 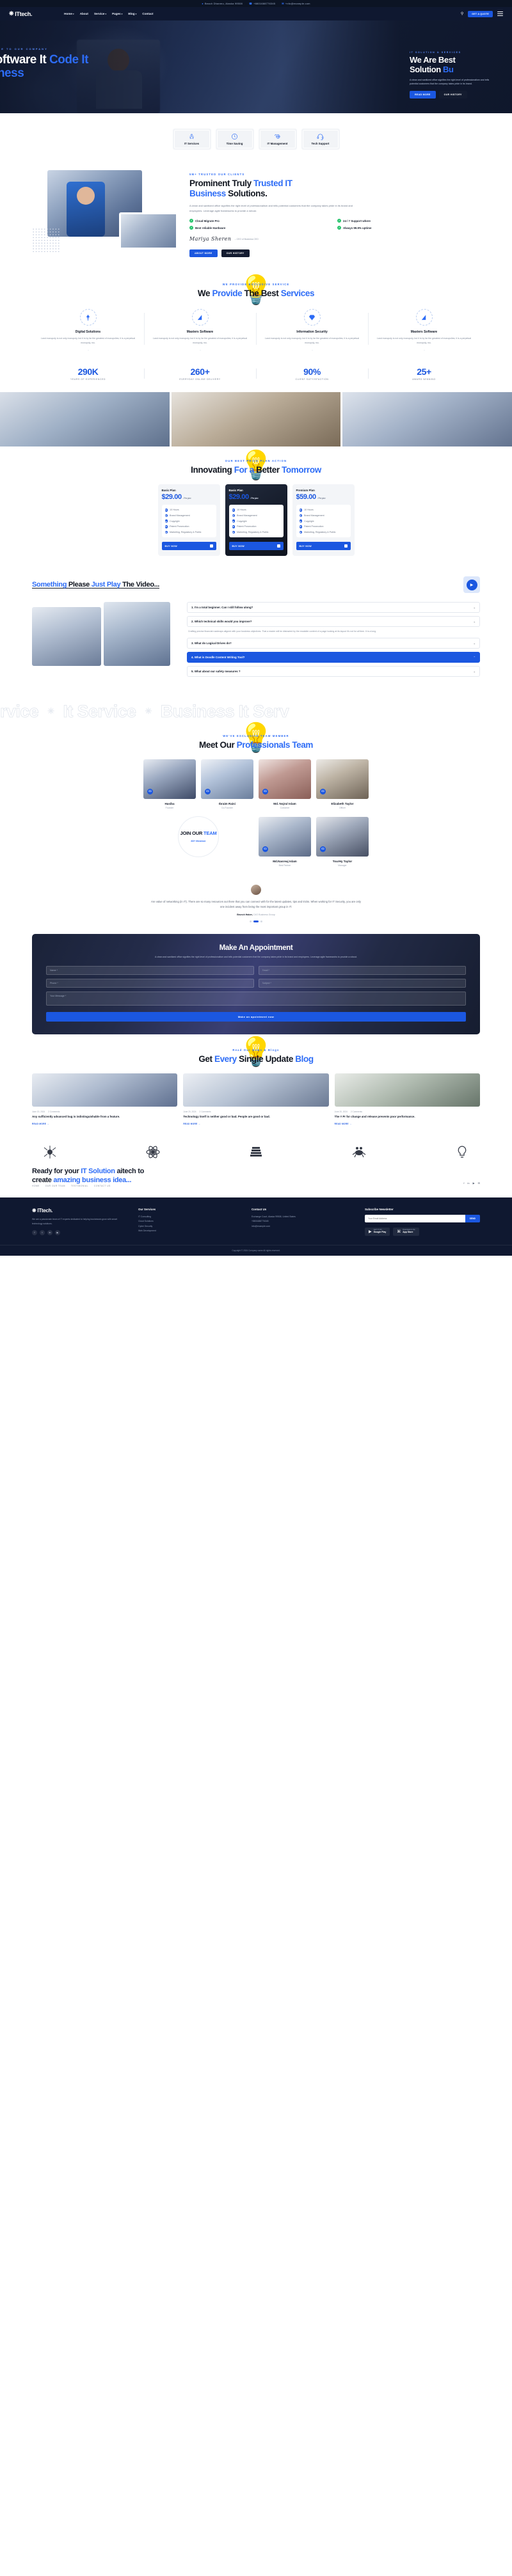 What do you see at coordinates (333, 657) in the screenshot?
I see `faq-item-active: 4. What is Doodle Content Writing Tool? ⌃` at bounding box center [333, 657].